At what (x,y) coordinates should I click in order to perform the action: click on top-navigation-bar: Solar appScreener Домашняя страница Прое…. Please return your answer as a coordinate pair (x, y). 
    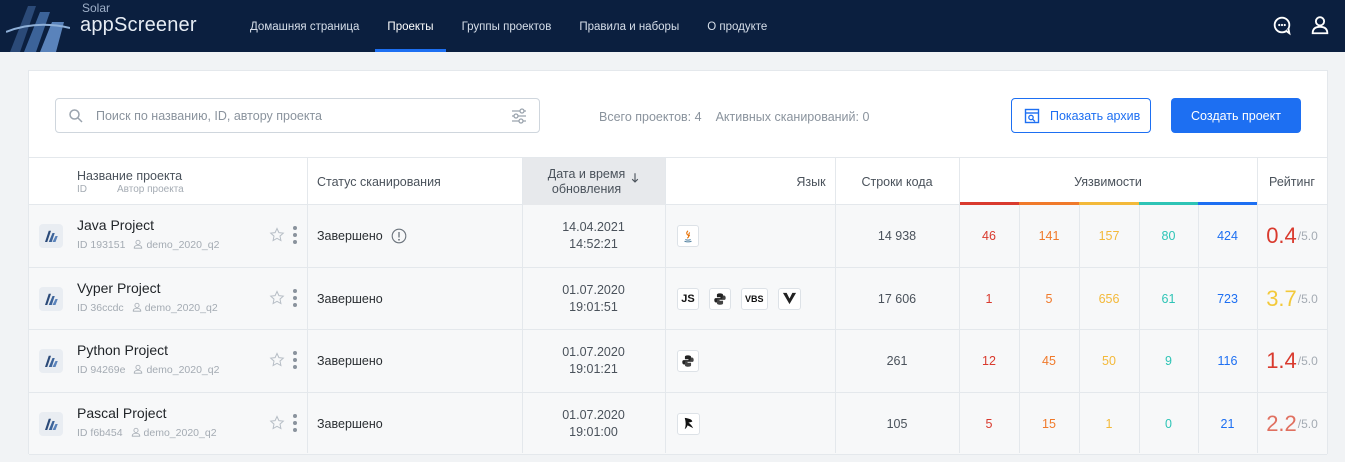
    Looking at the image, I should click on (672, 26).